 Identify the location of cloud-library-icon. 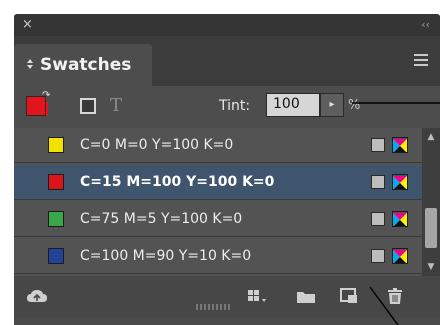
(37, 298).